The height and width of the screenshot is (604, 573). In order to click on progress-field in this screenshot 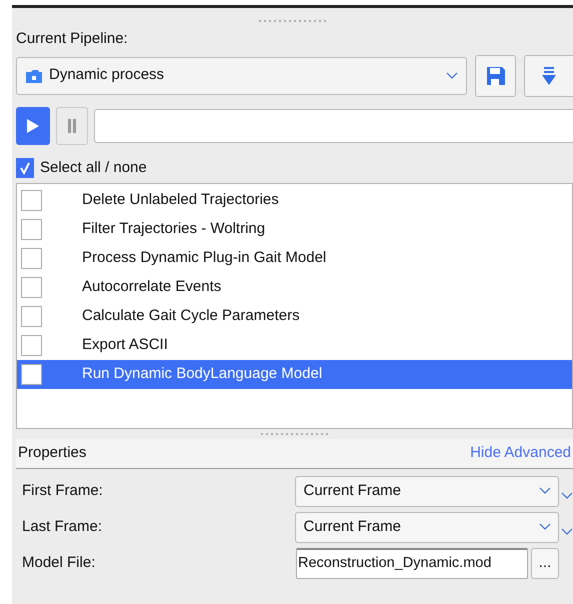, I will do `click(333, 125)`.